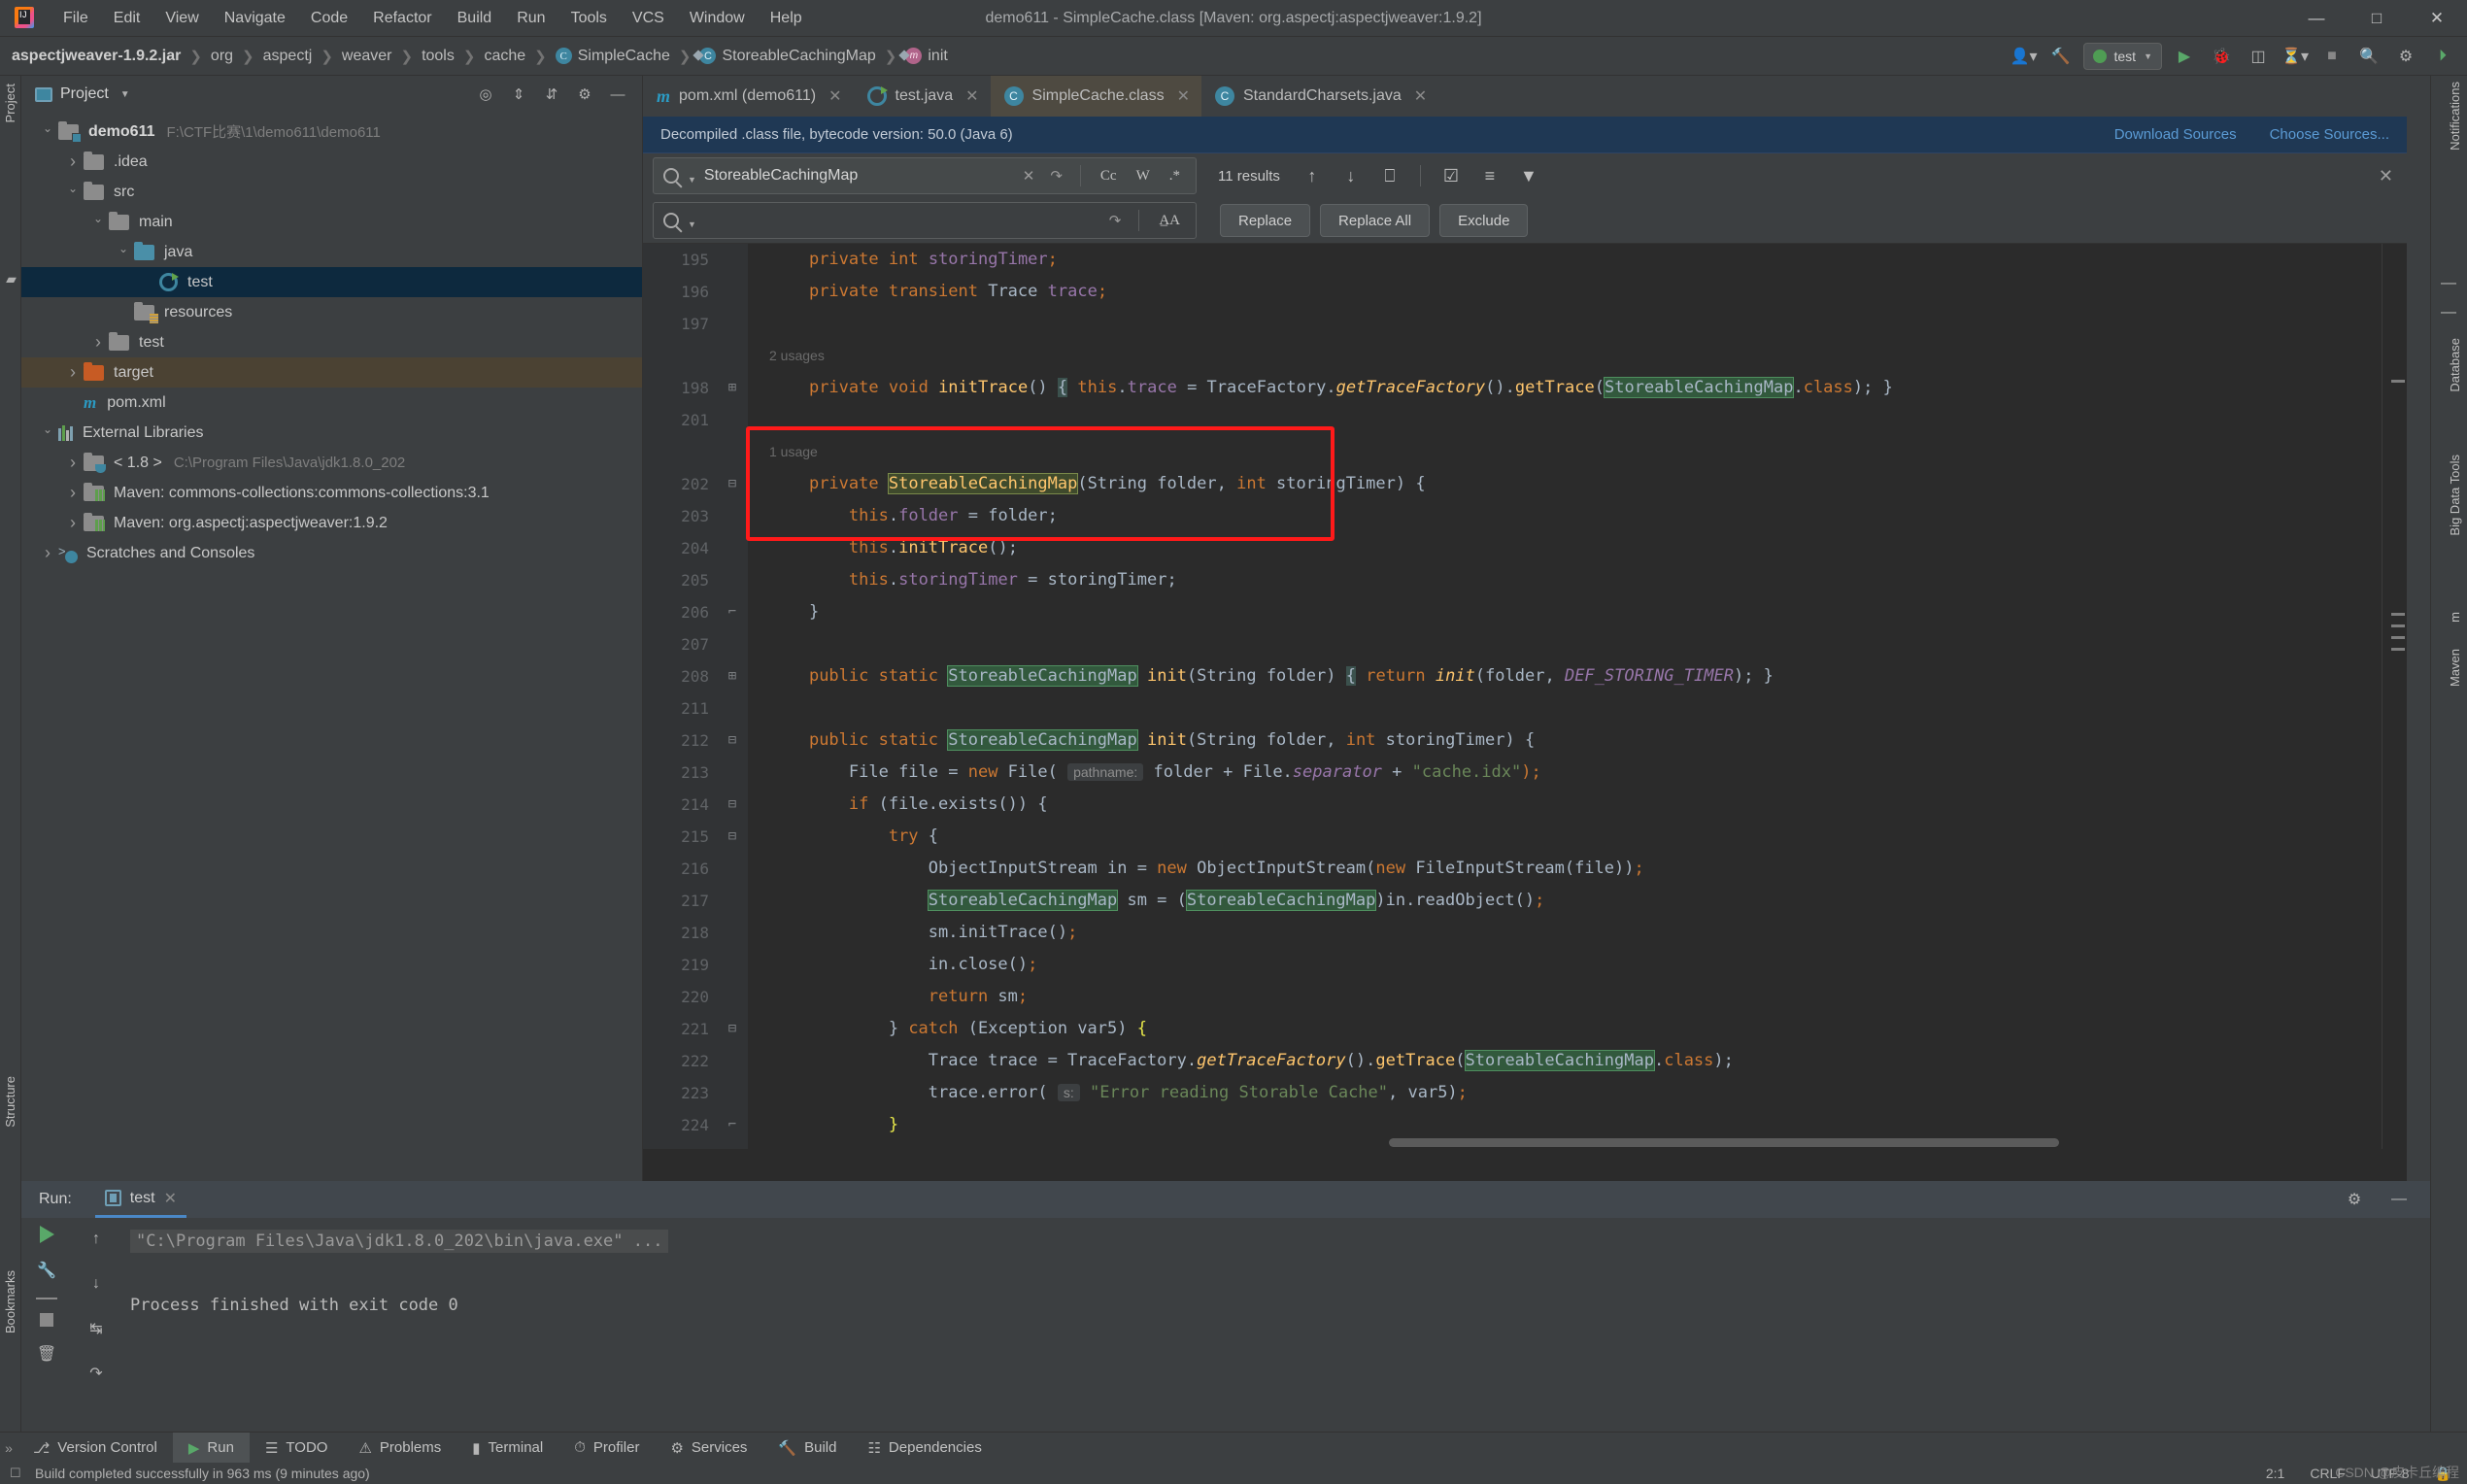 The width and height of the screenshot is (2467, 1484). Describe the element at coordinates (2316, 18) in the screenshot. I see `minimize-button: —` at that location.